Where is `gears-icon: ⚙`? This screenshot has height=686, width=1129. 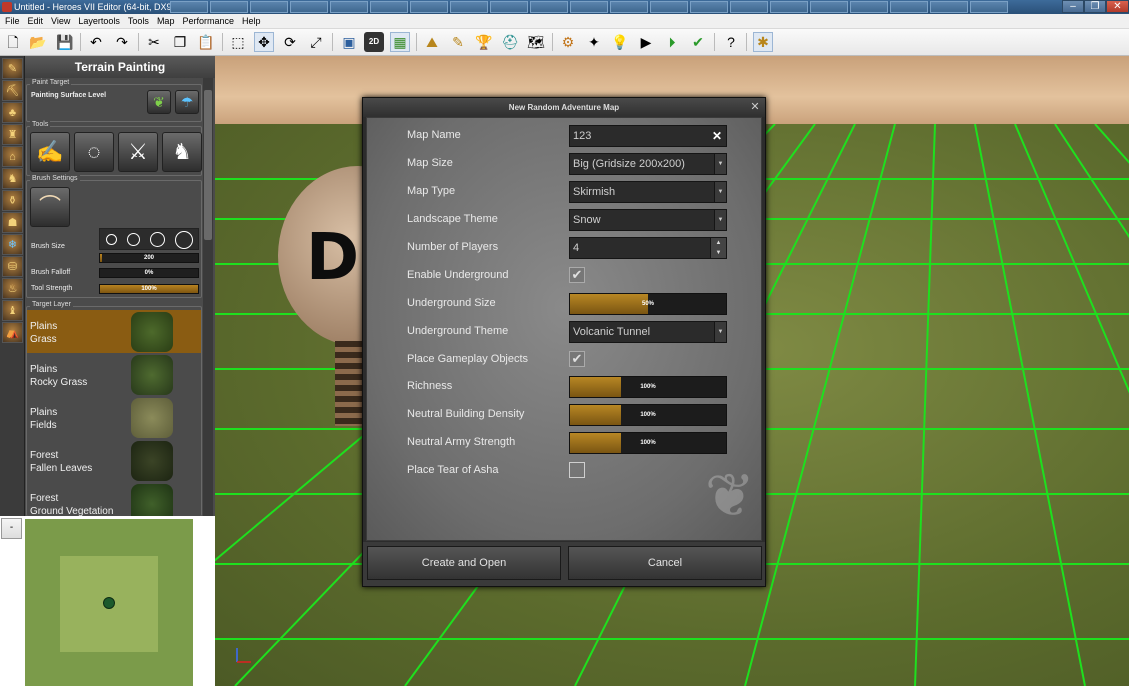 gears-icon: ⚙ is located at coordinates (568, 42).